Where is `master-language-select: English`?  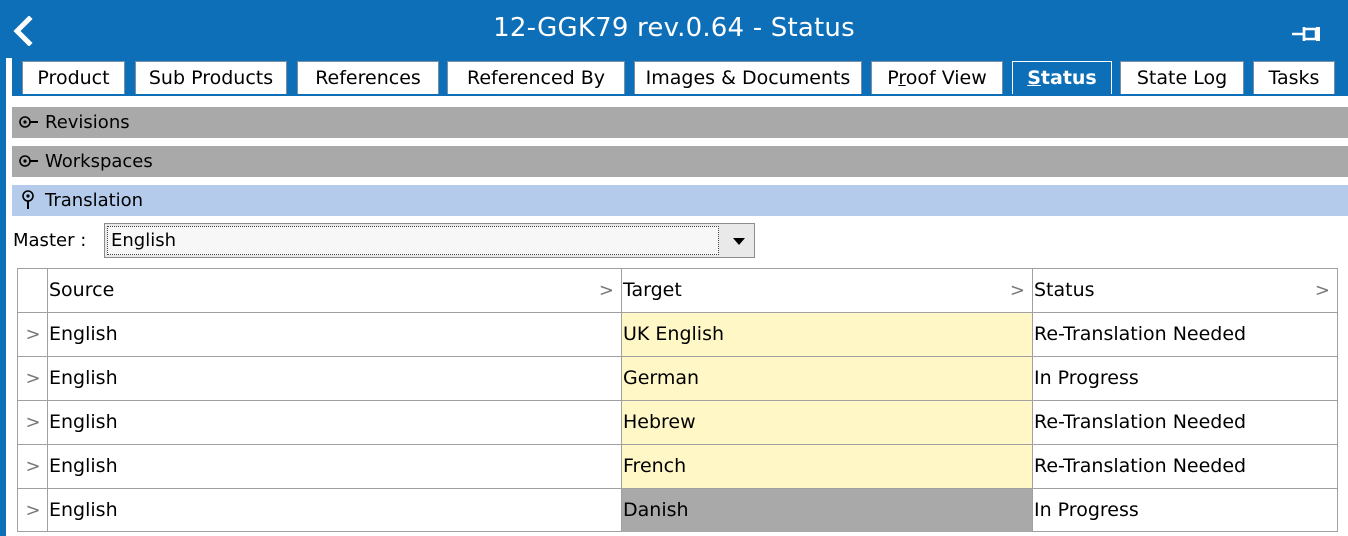 master-language-select: English is located at coordinates (429, 240).